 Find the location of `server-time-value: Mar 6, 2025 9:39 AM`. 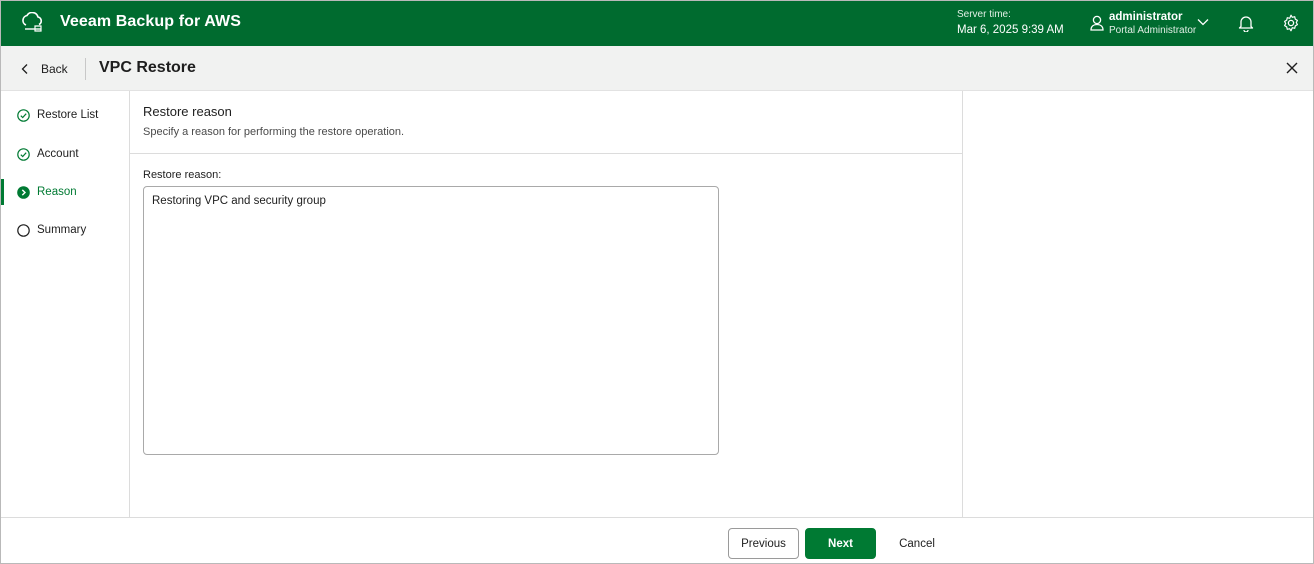

server-time-value: Mar 6, 2025 9:39 AM is located at coordinates (1010, 30).